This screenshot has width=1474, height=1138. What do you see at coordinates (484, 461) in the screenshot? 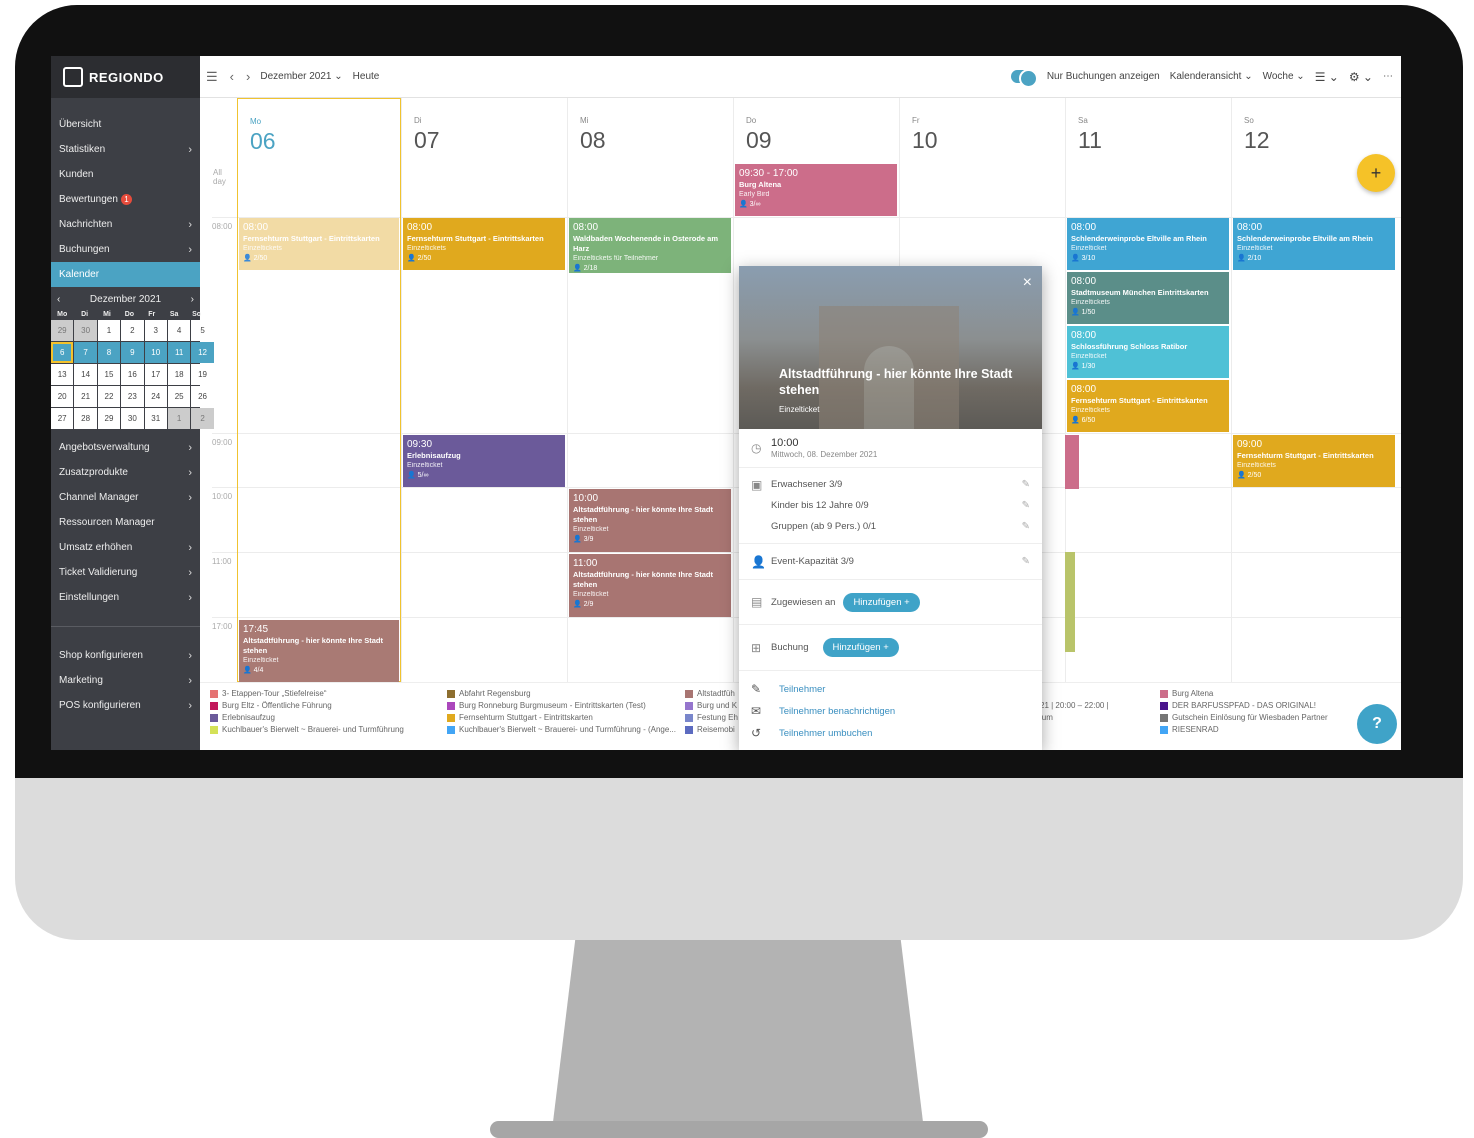
I see `calendar-event: 09:30 Erlebnisaufzug Einzelticket 👤 5/∞` at bounding box center [484, 461].